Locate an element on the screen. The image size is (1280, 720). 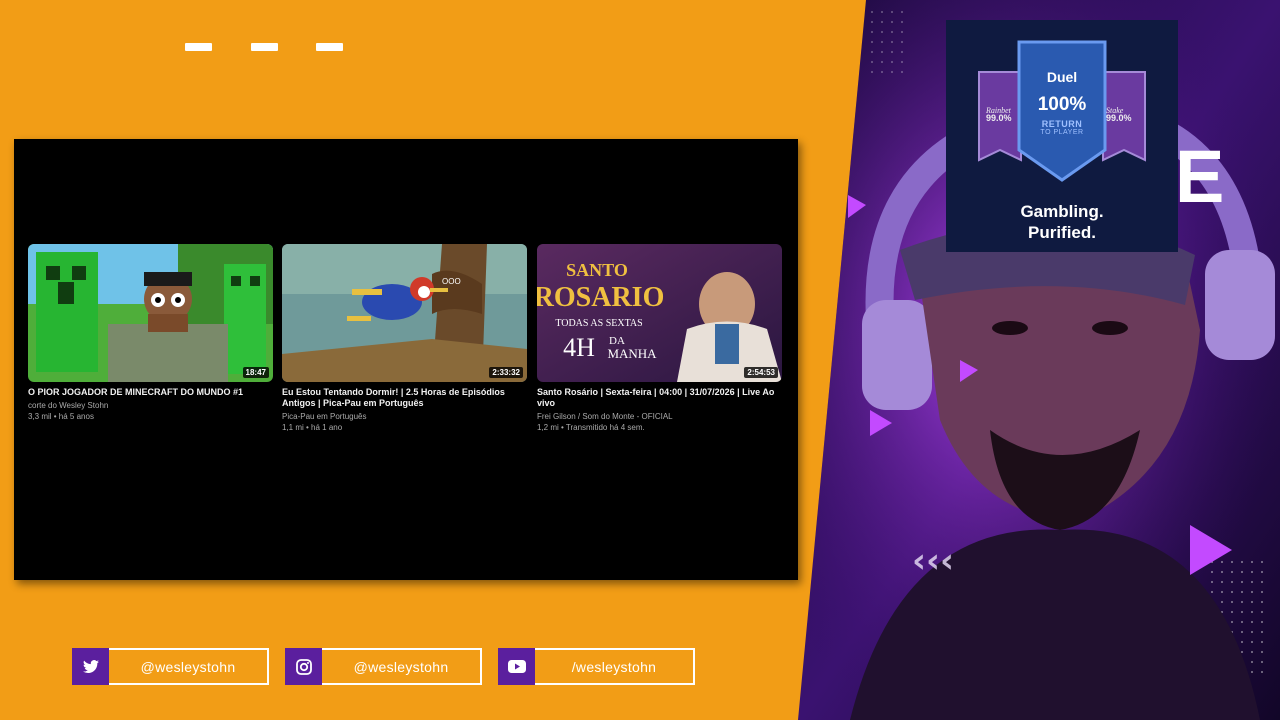
social-handle: /wesleystohn is located at coordinates (615, 666).